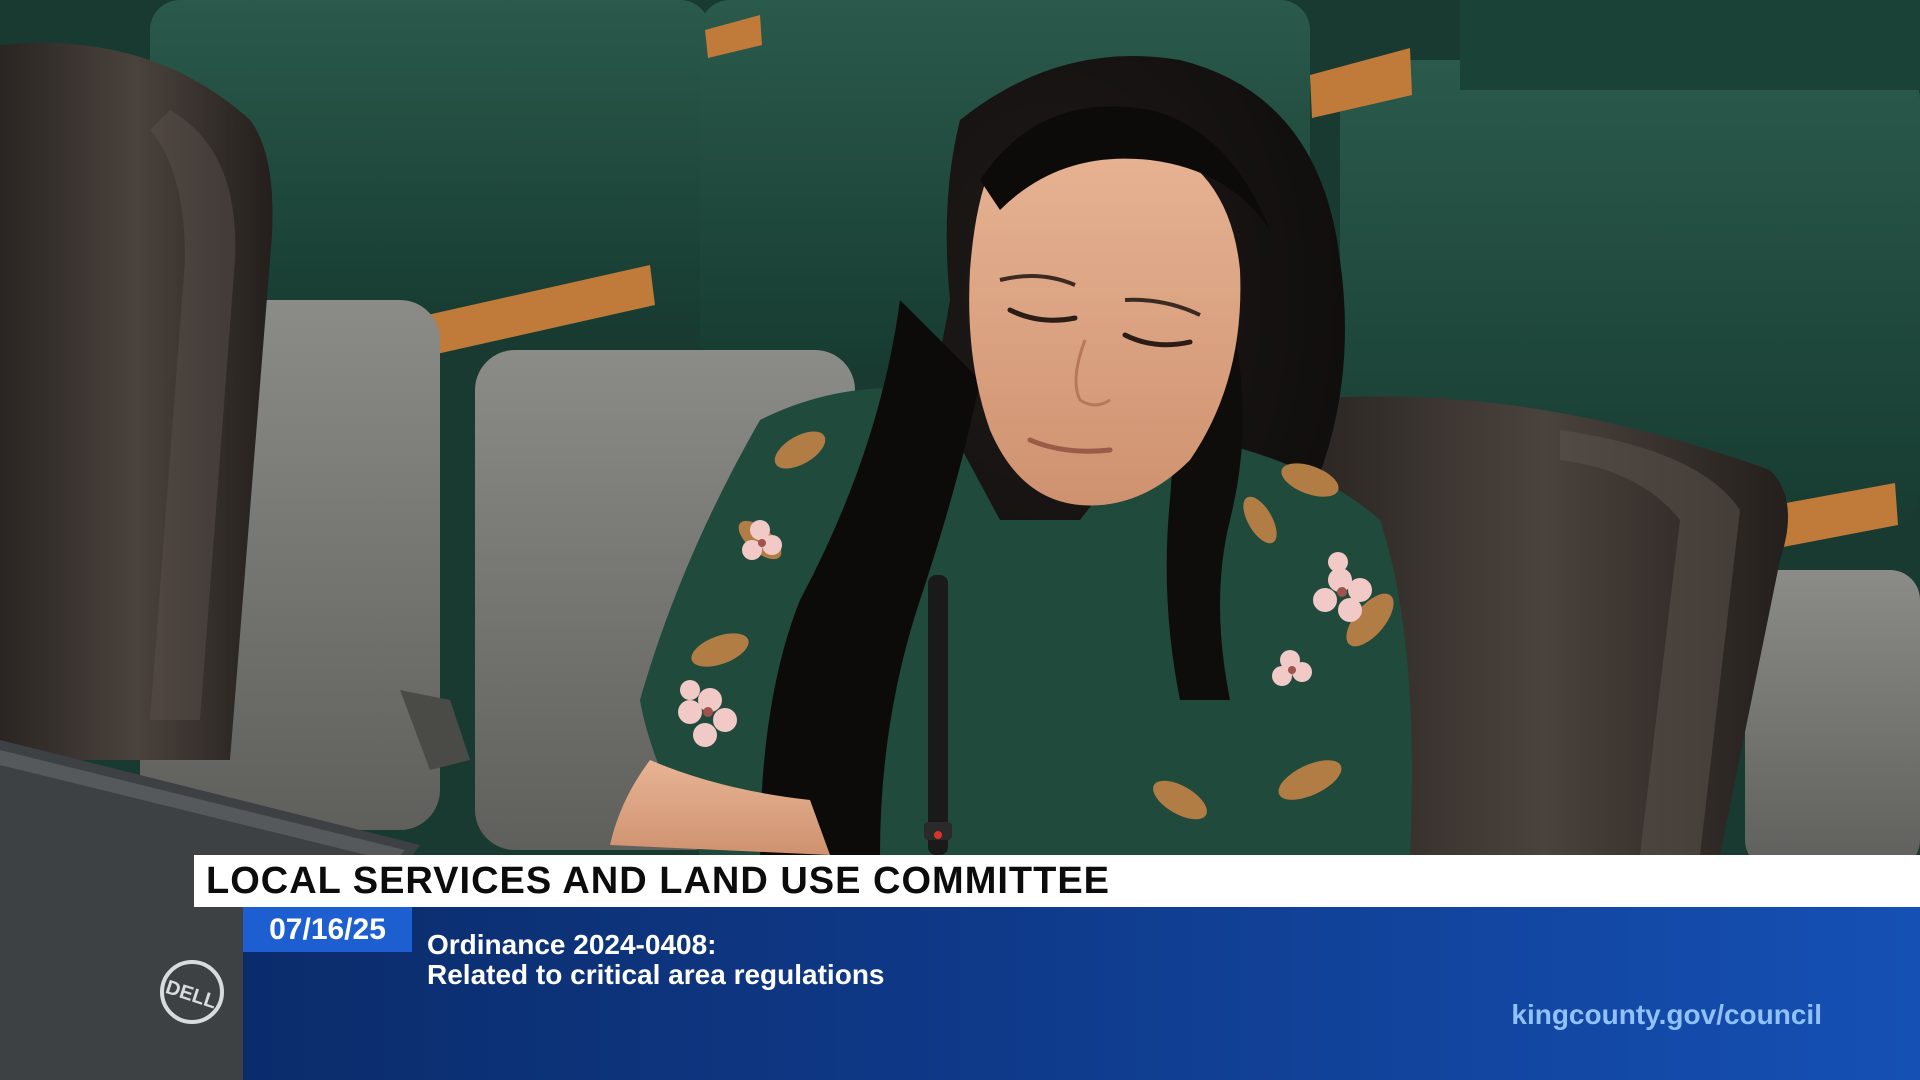 Image resolution: width=1920 pixels, height=1080 pixels. What do you see at coordinates (572, 944) in the screenshot?
I see `ordinance-number: Ordinance 2024-0408:` at bounding box center [572, 944].